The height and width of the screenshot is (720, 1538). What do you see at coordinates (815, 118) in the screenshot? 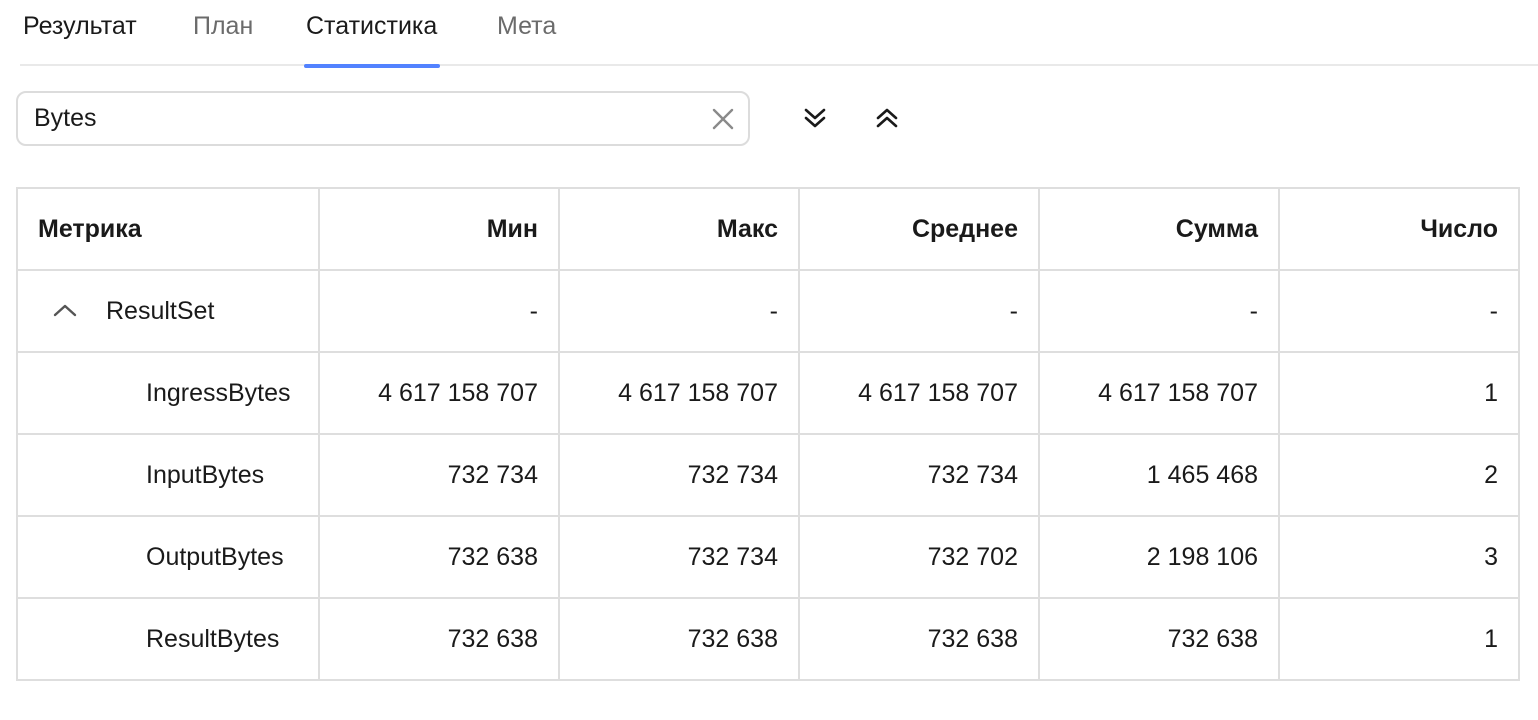
I see `chevrons-down-icon` at bounding box center [815, 118].